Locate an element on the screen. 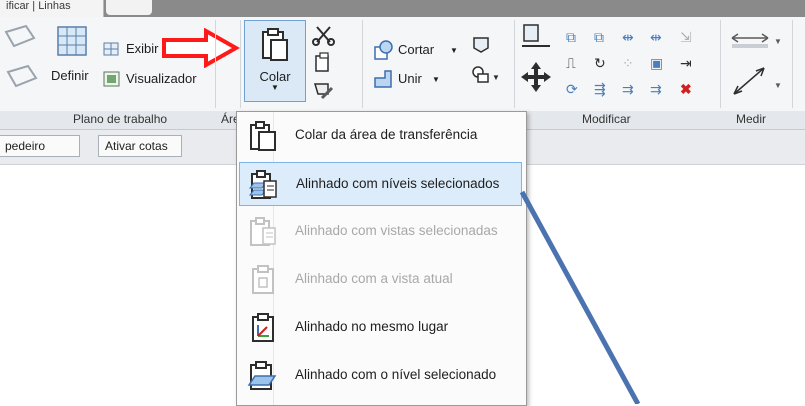  visualizador-button-label: Visualizador is located at coordinates (161, 78).